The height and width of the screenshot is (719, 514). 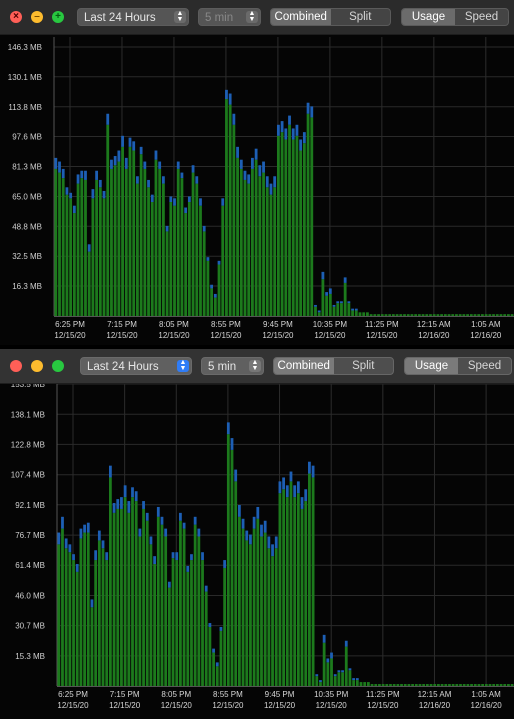 What do you see at coordinates (16, 17) in the screenshot?
I see `close-button: ×` at bounding box center [16, 17].